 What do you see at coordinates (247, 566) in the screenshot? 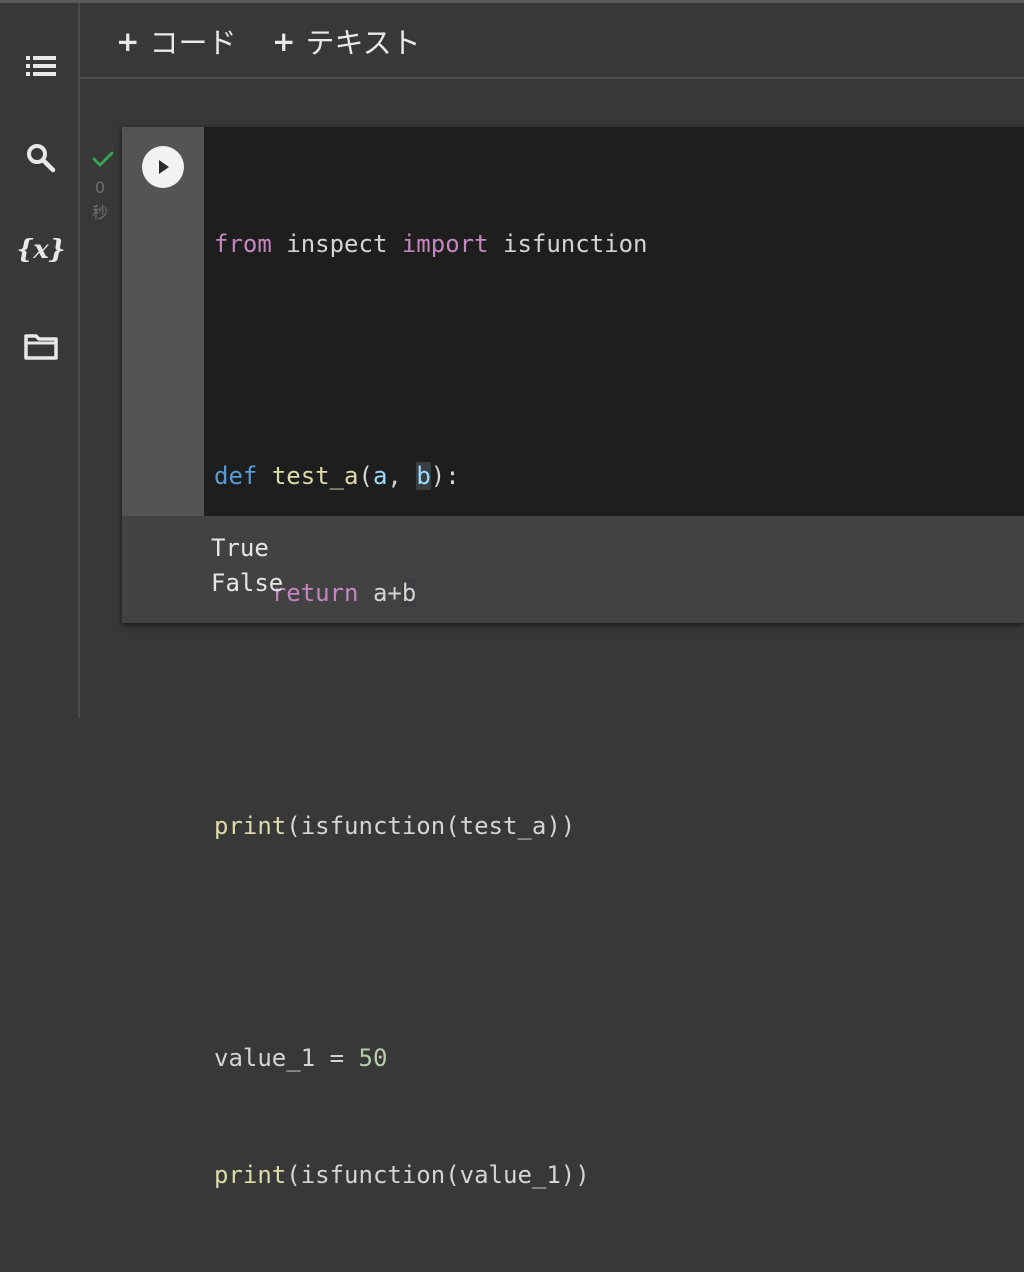
I see `cell-output: True False` at bounding box center [247, 566].